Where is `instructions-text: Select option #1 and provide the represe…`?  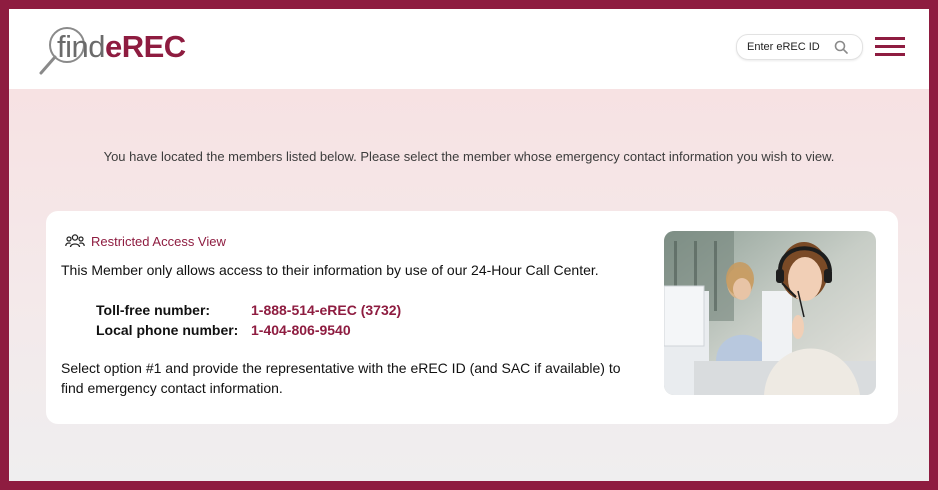
instructions-text: Select option #1 and provide the represe… is located at coordinates (341, 378).